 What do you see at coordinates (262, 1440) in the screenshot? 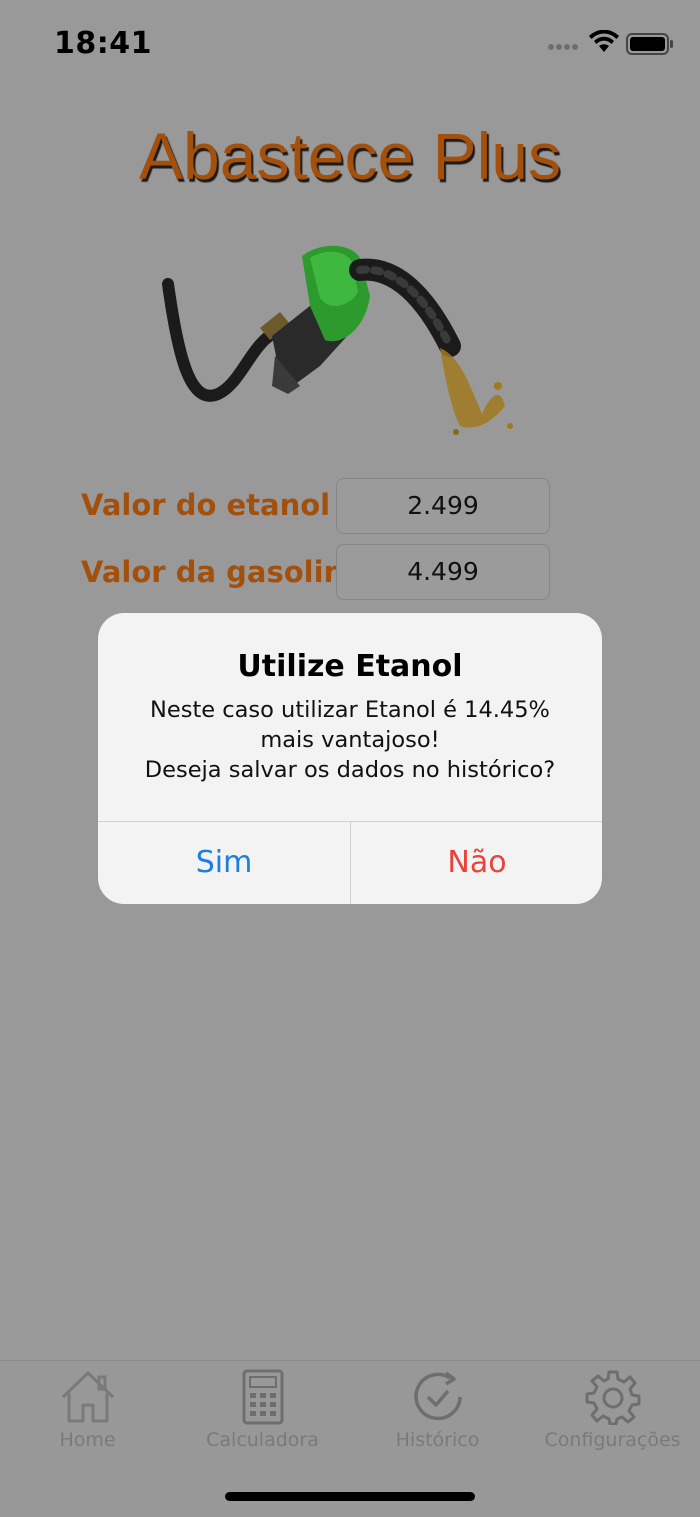
I see `tab-label: Calculadora` at bounding box center [262, 1440].